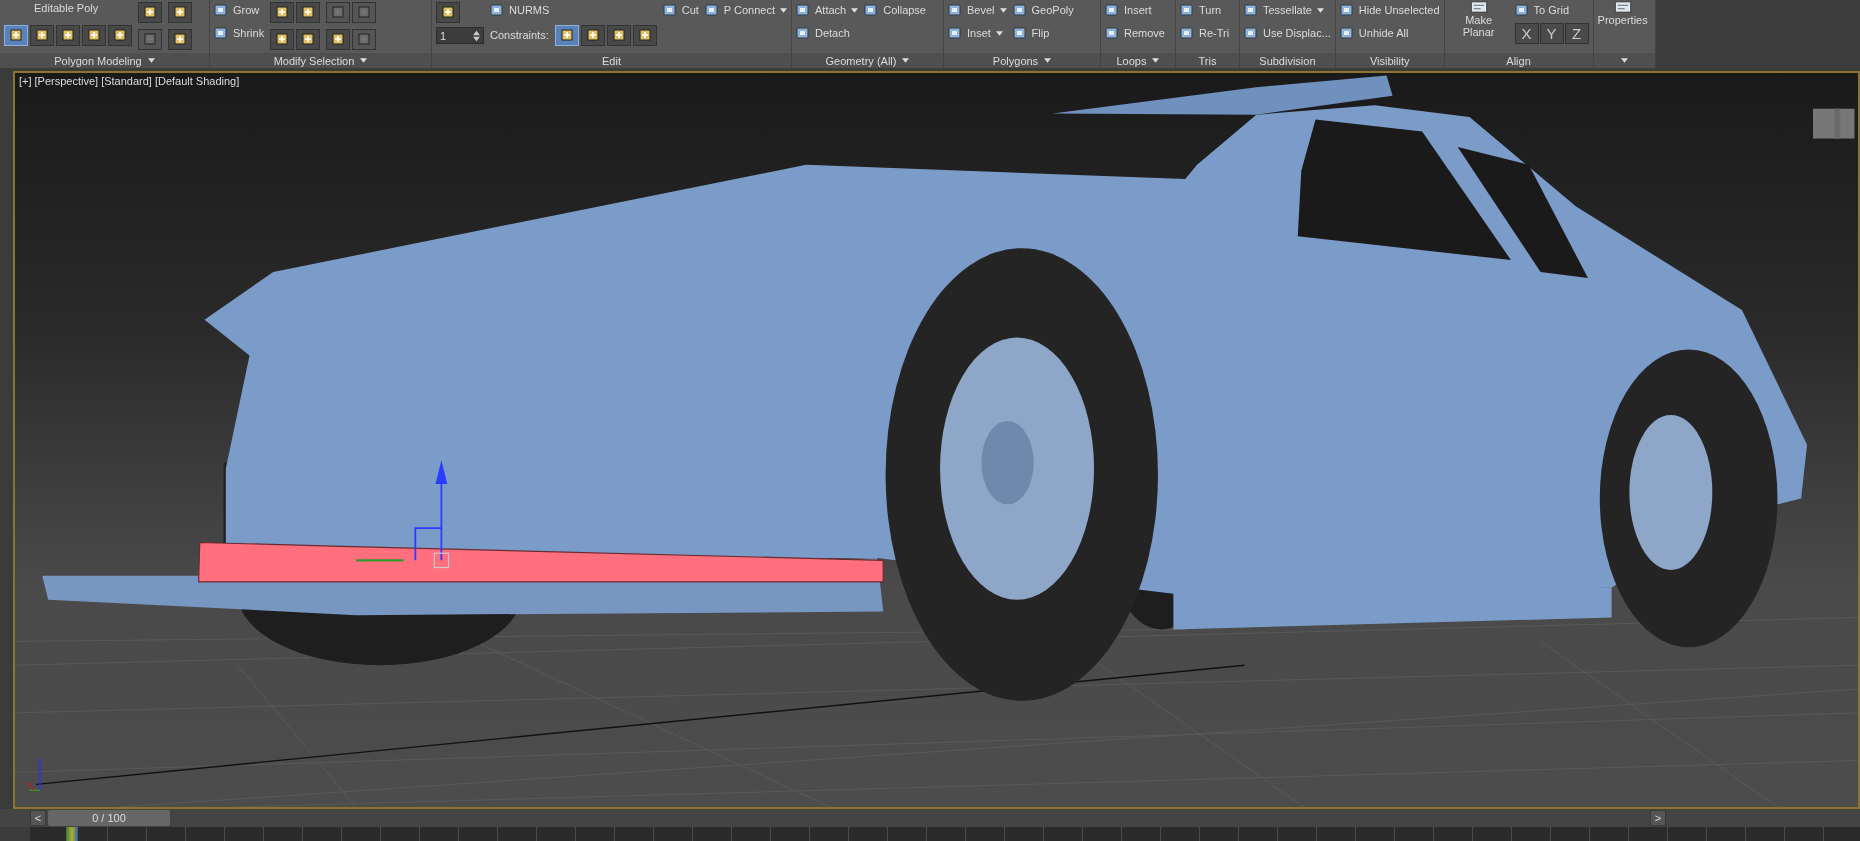 The image size is (1860, 841). Describe the element at coordinates (1389, 10) in the screenshot. I see `tool-button: Hide Unselected` at that location.